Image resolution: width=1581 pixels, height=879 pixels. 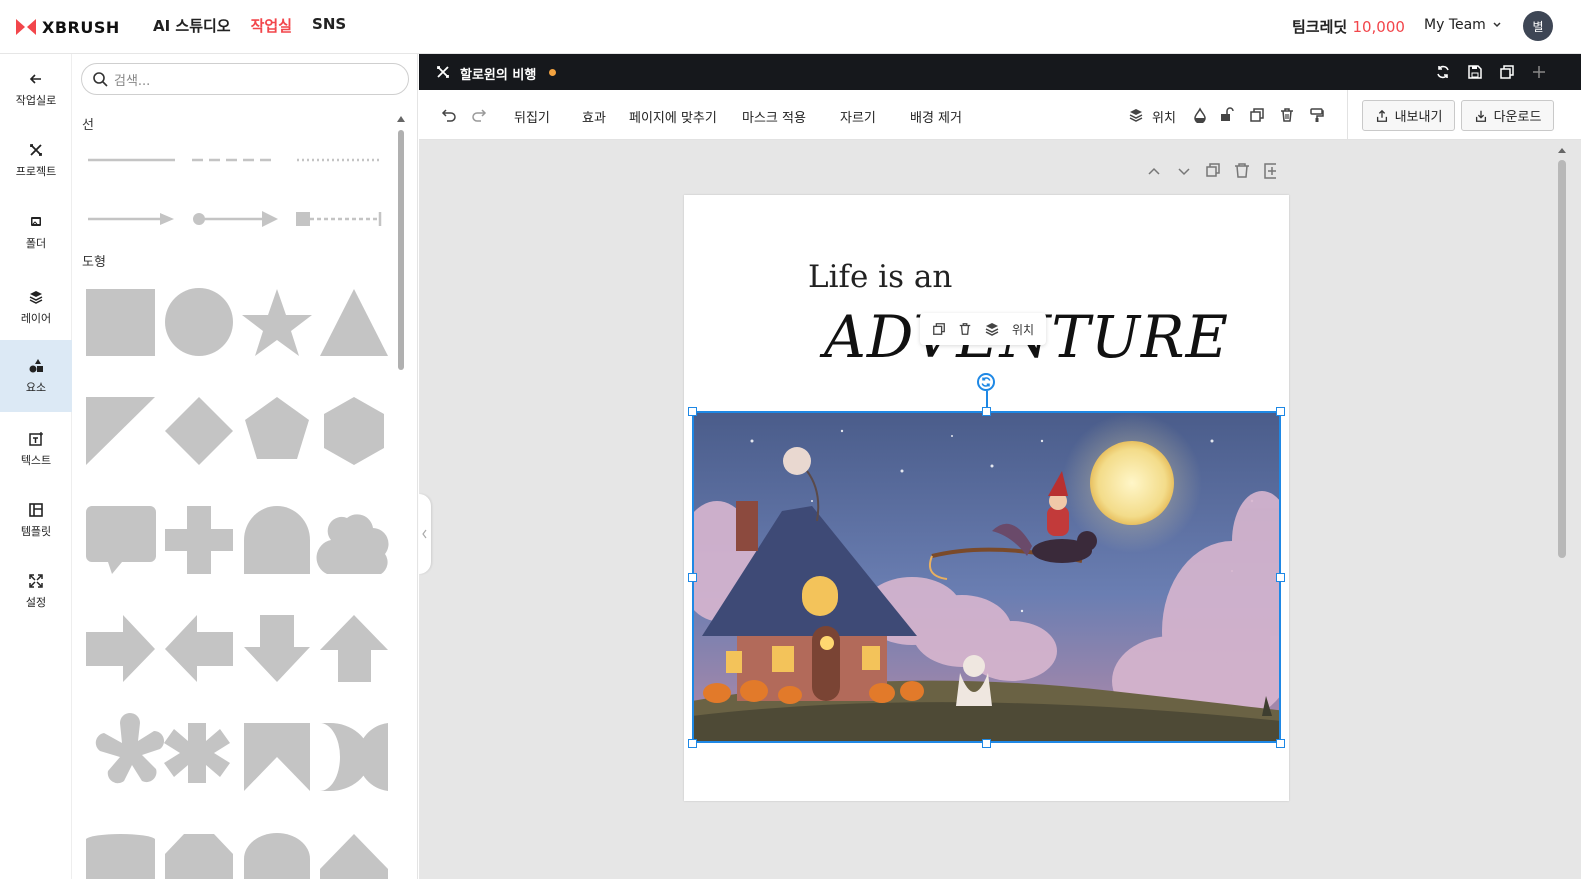 I want to click on shape-octagon, so click(x=199, y=856).